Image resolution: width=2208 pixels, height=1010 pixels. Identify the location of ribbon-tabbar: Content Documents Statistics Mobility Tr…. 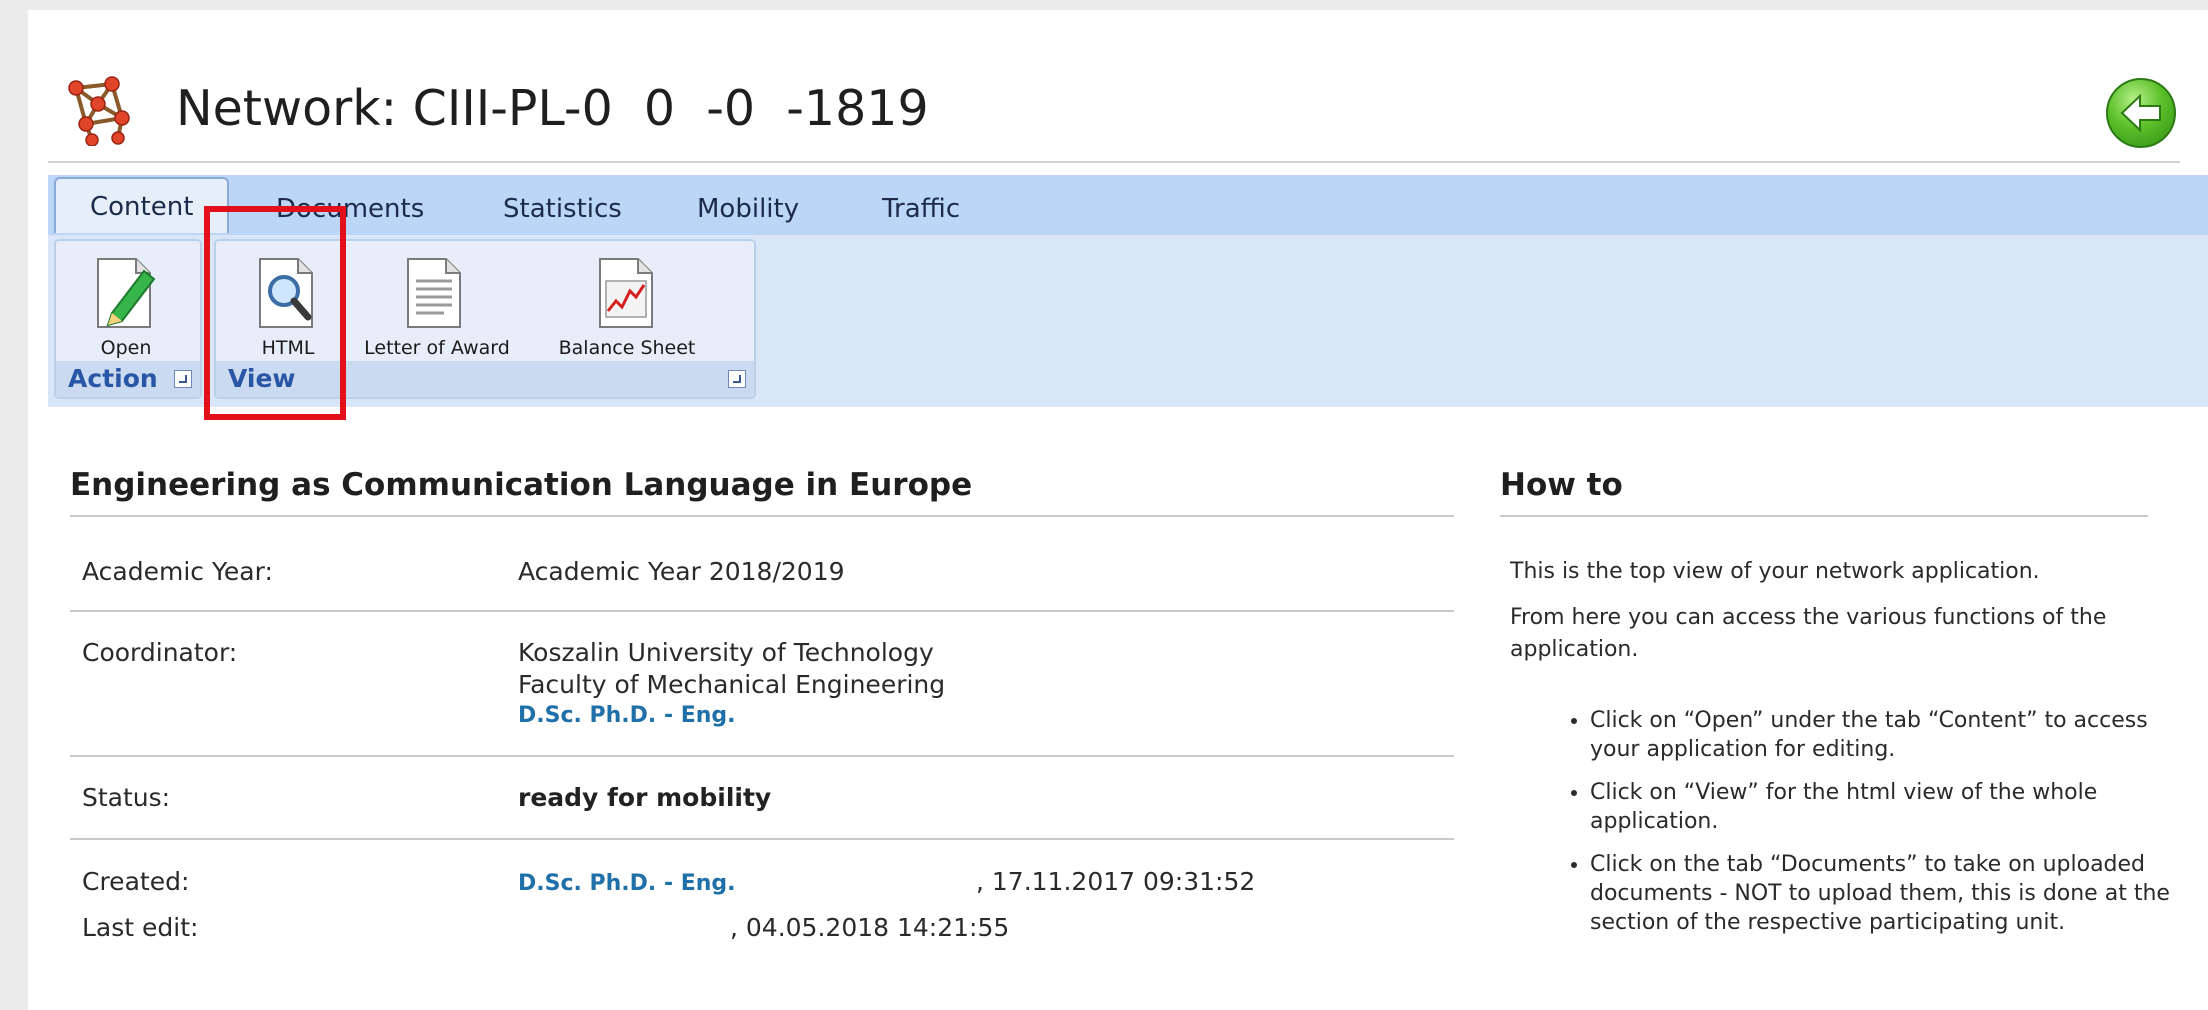
(1128, 205).